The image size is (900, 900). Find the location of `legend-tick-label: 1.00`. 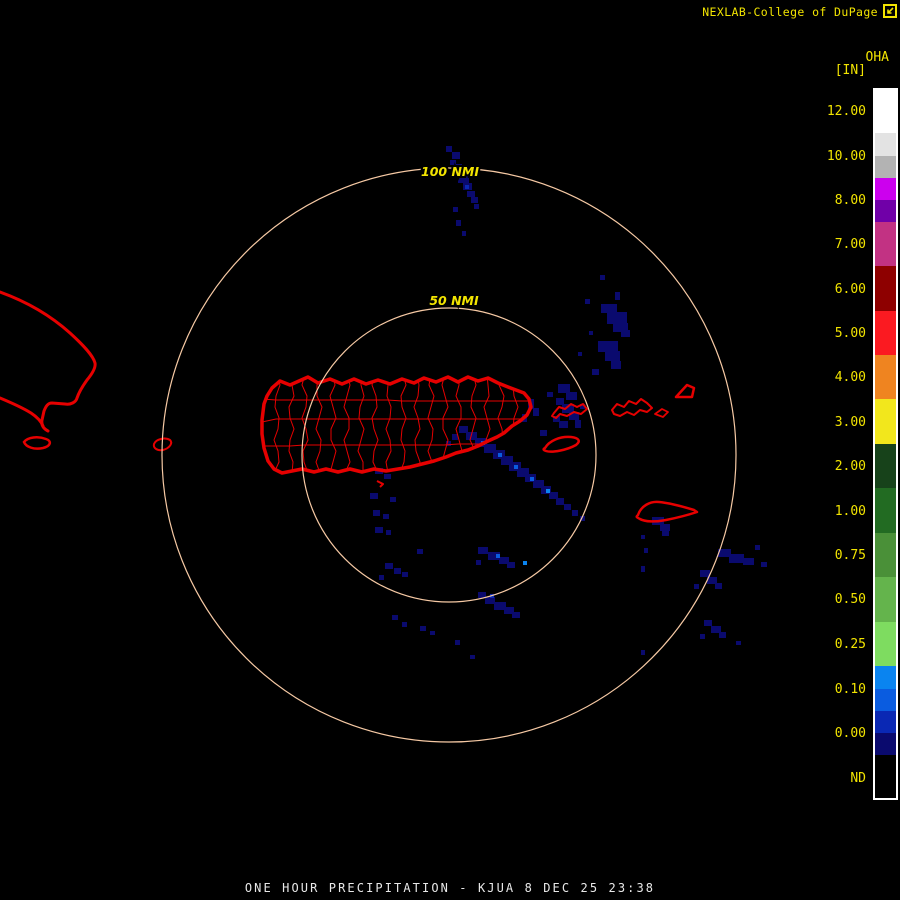

legend-tick-label: 1.00 is located at coordinates (850, 511).